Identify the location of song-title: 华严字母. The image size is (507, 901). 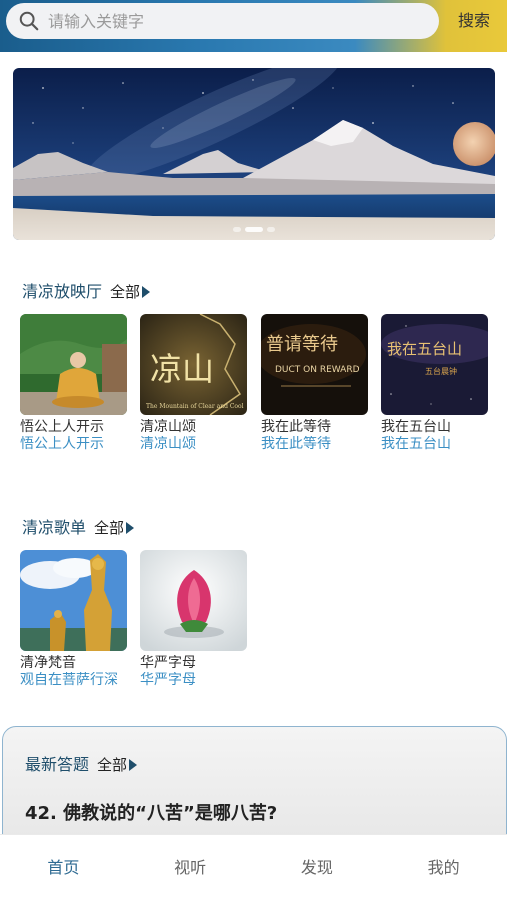
(168, 663).